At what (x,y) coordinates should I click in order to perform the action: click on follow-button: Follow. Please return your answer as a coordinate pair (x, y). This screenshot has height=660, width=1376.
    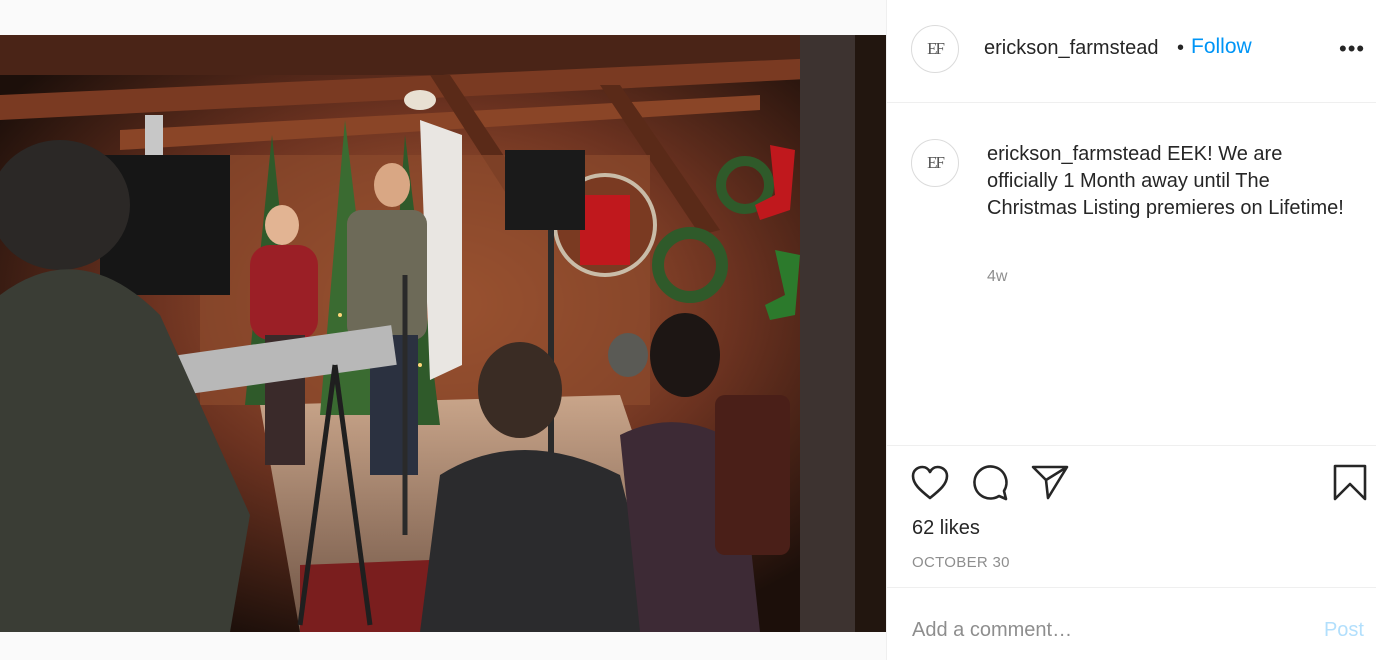
    Looking at the image, I should click on (1221, 47).